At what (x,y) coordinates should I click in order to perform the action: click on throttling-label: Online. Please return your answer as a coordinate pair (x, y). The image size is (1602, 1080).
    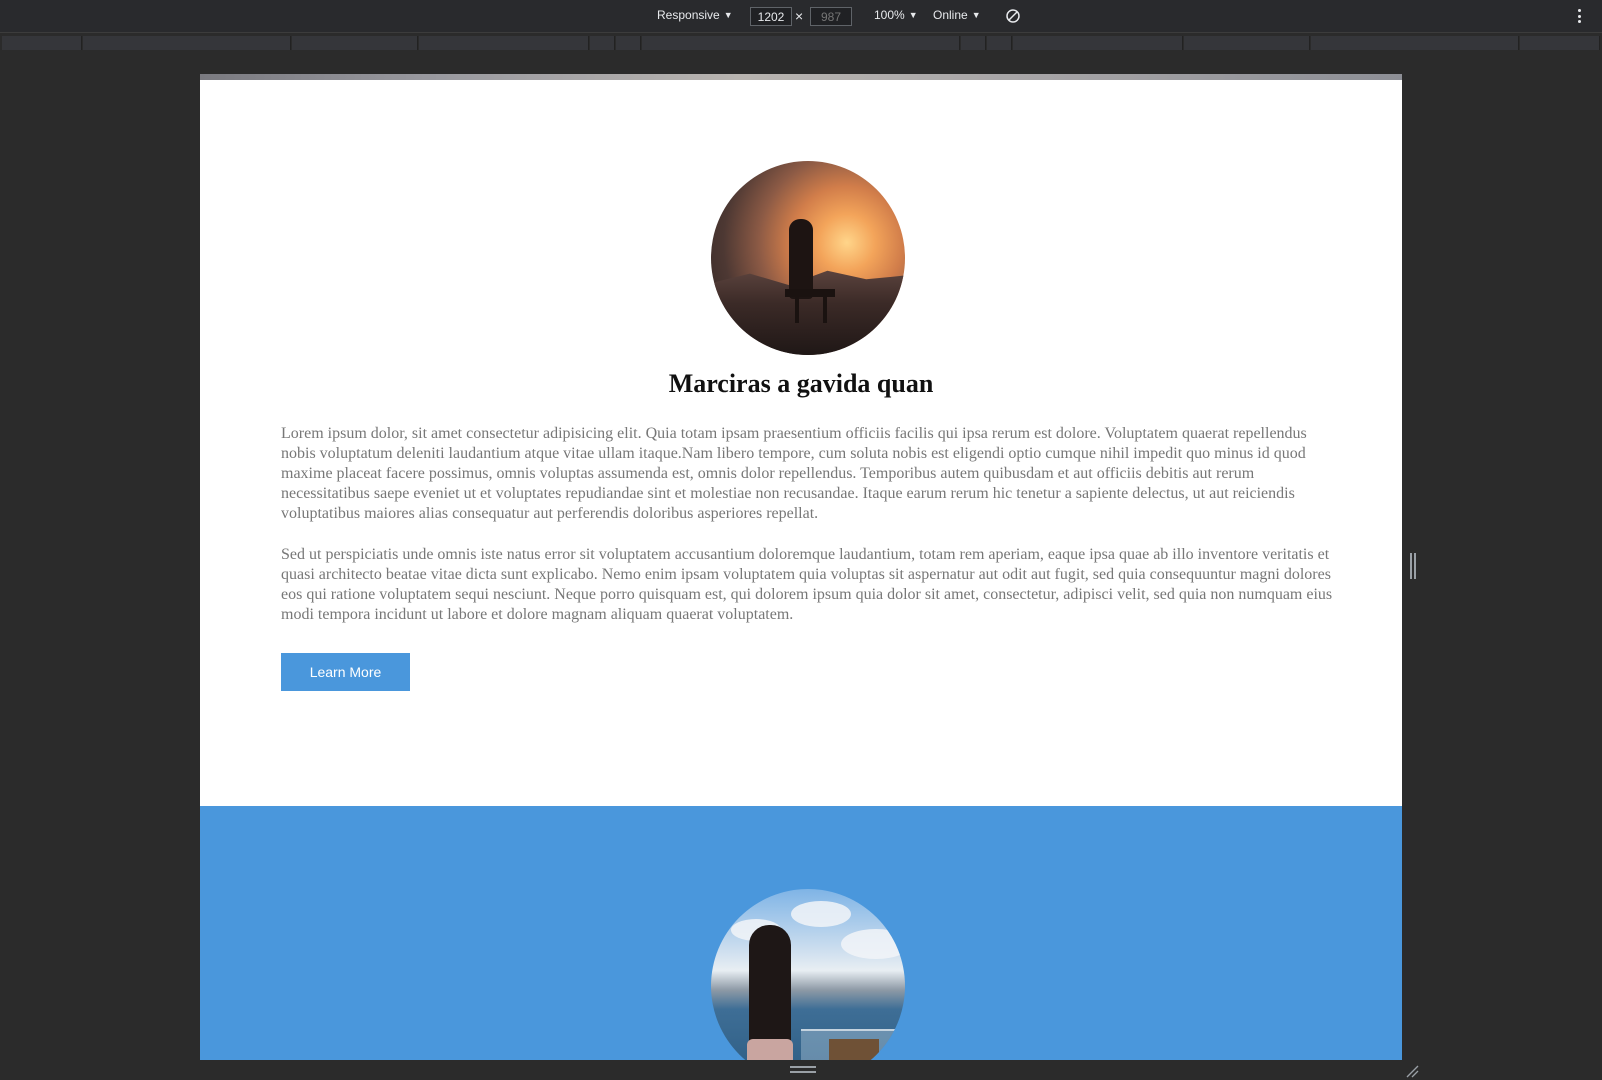
    Looking at the image, I should click on (950, 15).